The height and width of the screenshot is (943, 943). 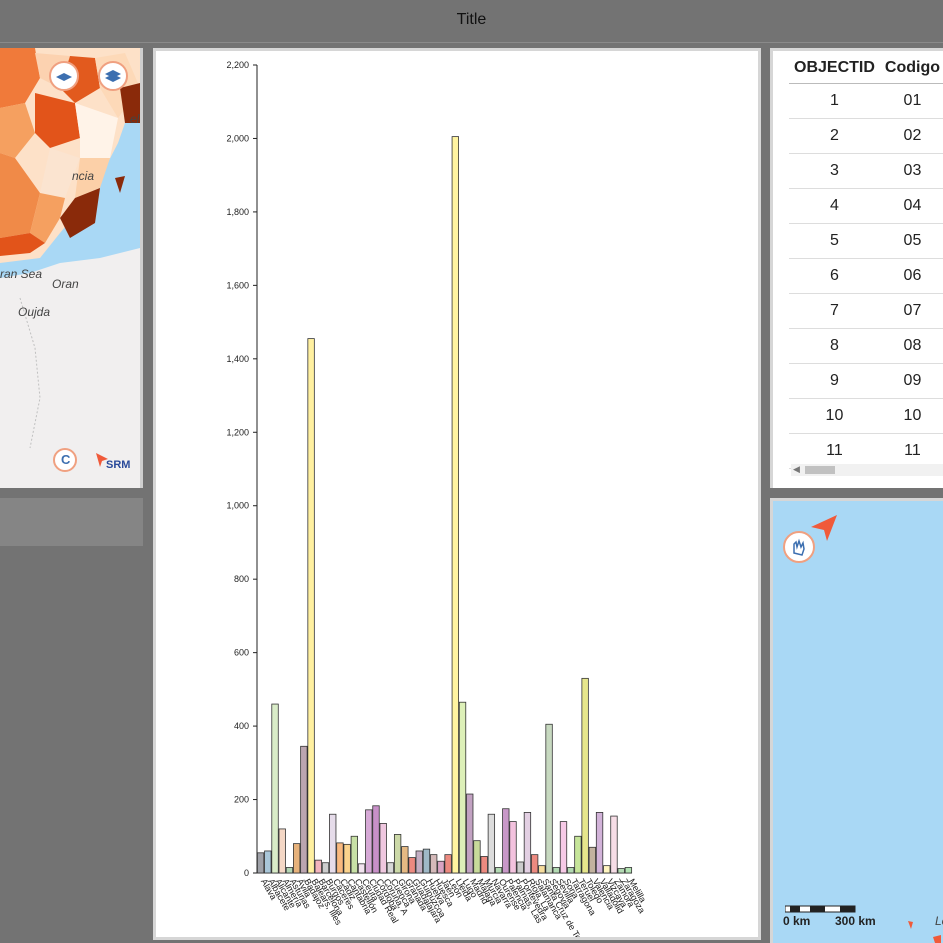 What do you see at coordinates (834, 311) in the screenshot?
I see `objectid-cell: 7` at bounding box center [834, 311].